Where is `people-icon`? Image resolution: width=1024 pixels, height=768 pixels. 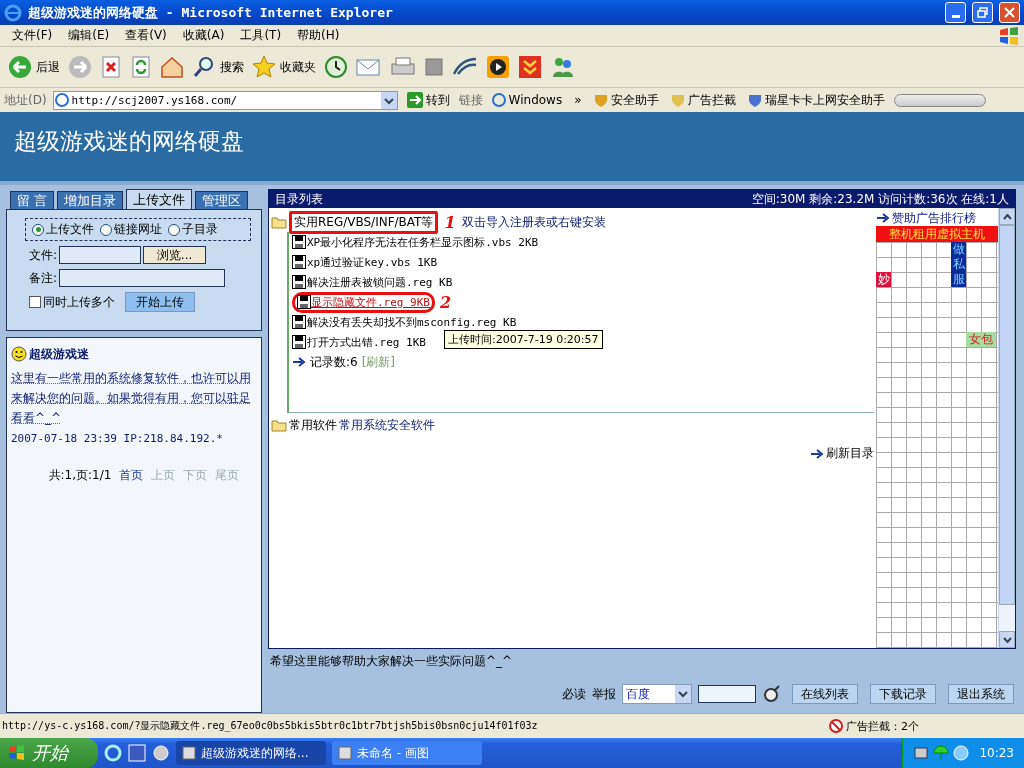
people-icon is located at coordinates (563, 67).